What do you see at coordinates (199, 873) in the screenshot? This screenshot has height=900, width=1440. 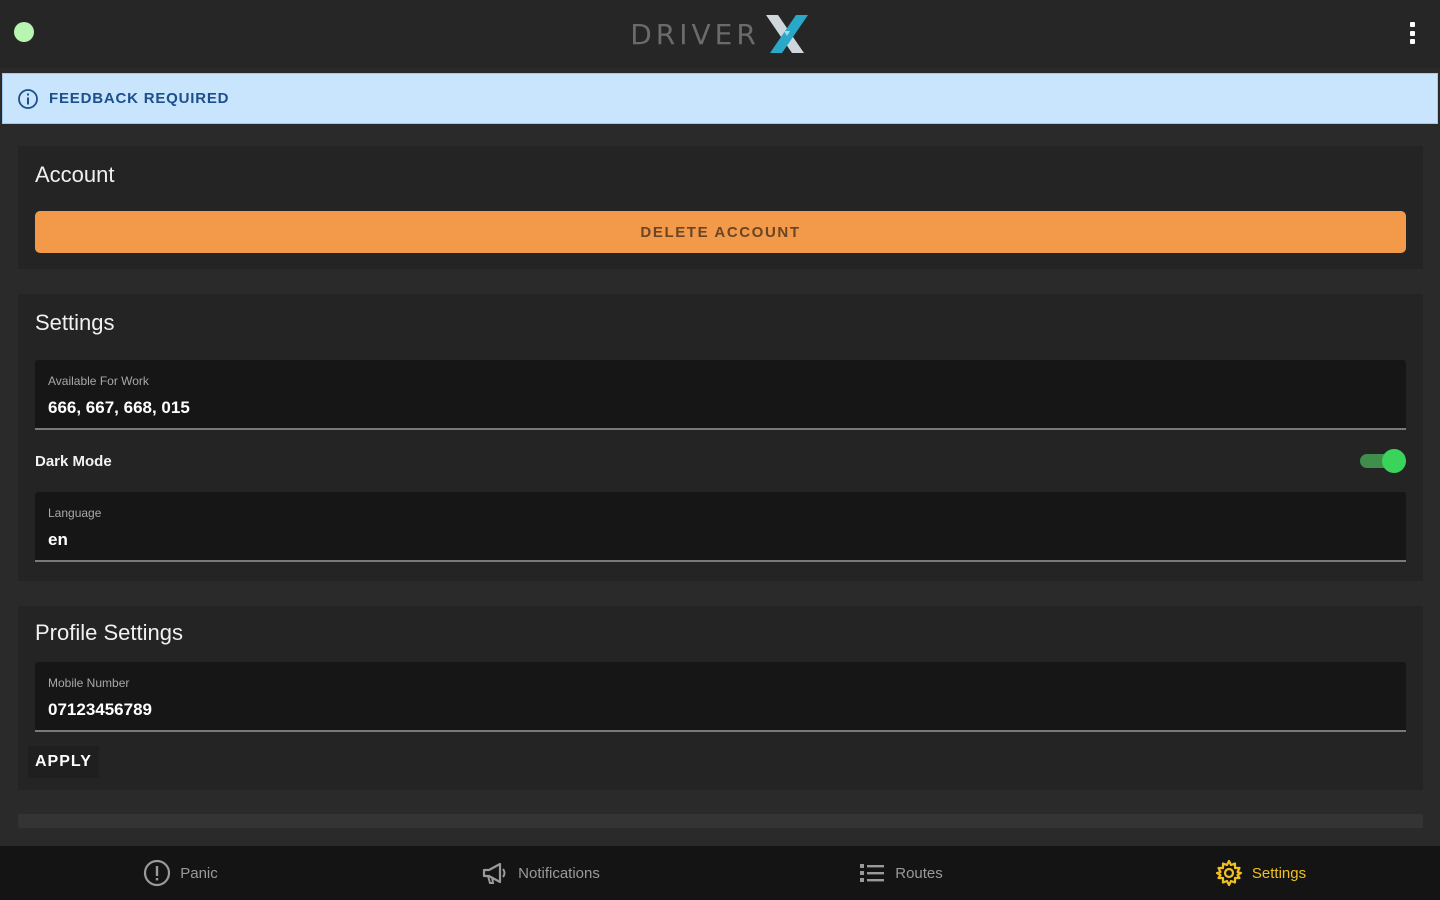 I see `nav-label-panic: Panic` at bounding box center [199, 873].